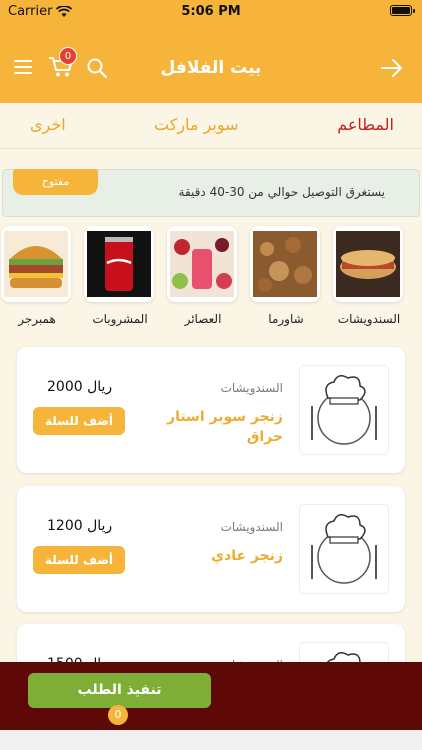 Image resolution: width=422 pixels, height=750 pixels. Describe the element at coordinates (118, 715) in the screenshot. I see `order-count-badge: 0` at that location.